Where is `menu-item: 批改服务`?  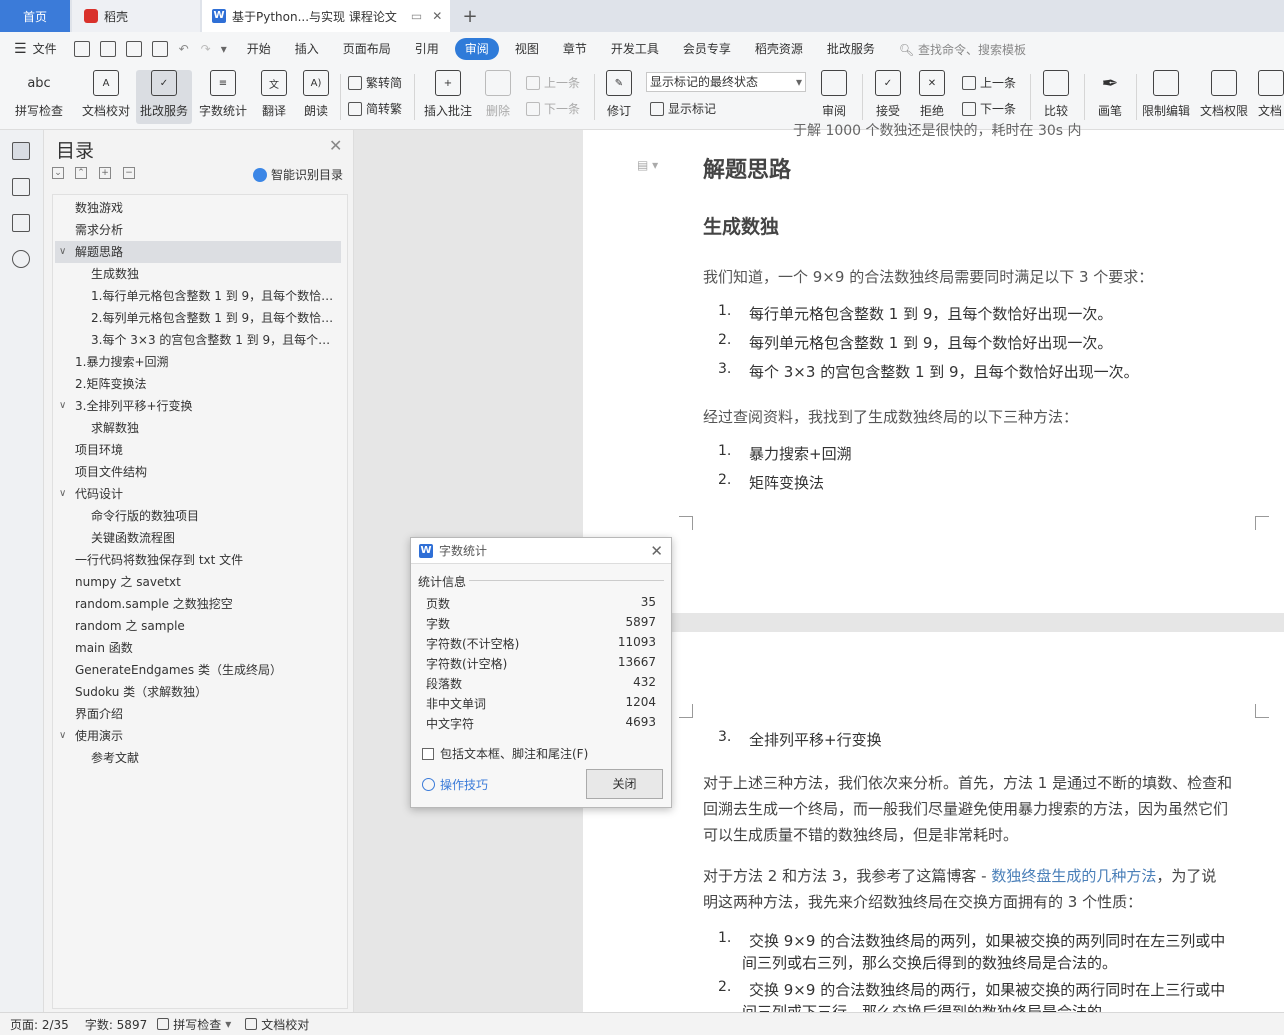
menu-item: 批改服务 is located at coordinates (851, 49).